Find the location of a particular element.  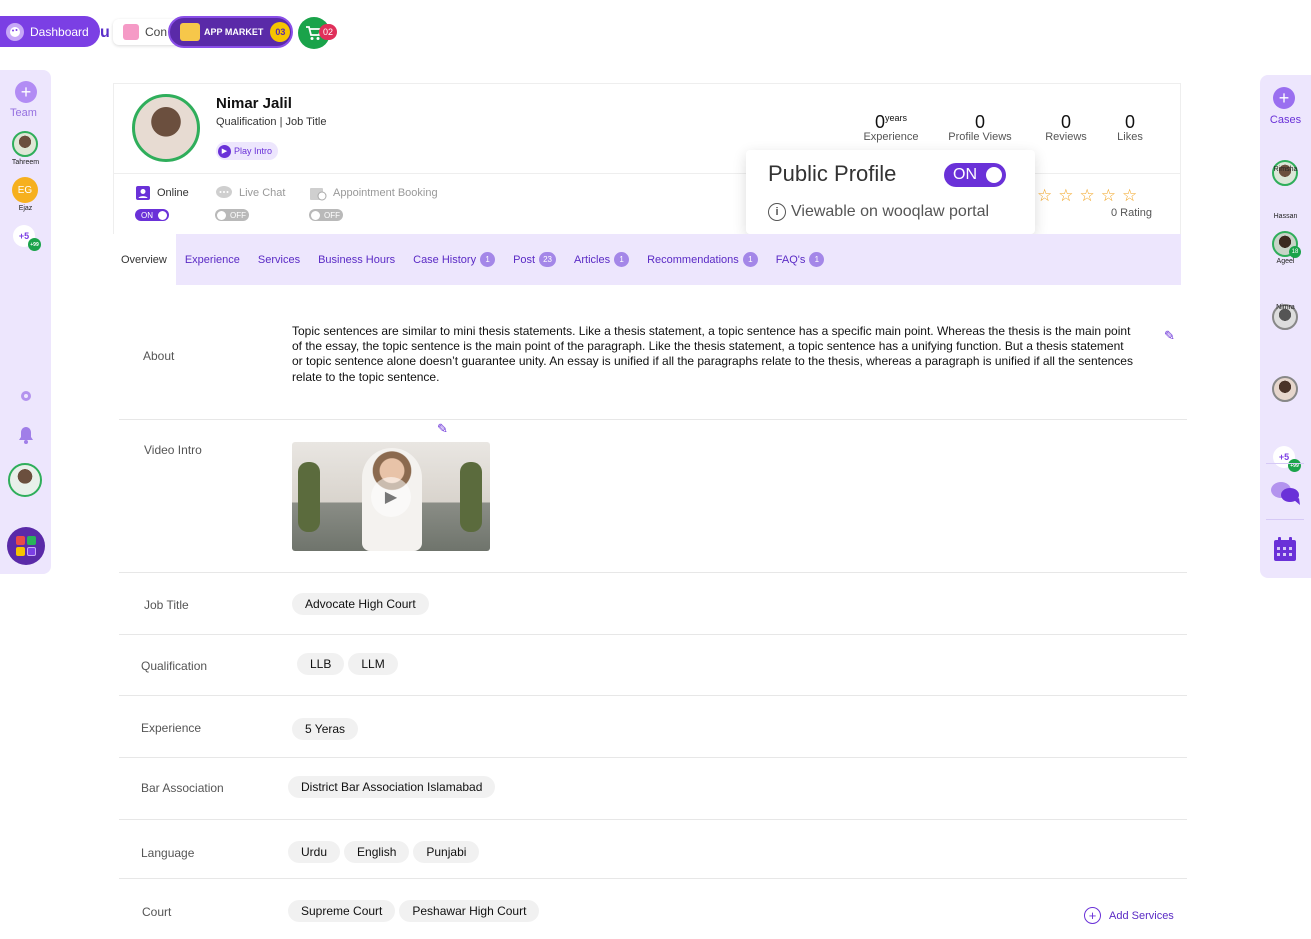

qualification-label: Qualification is located at coordinates (174, 666).